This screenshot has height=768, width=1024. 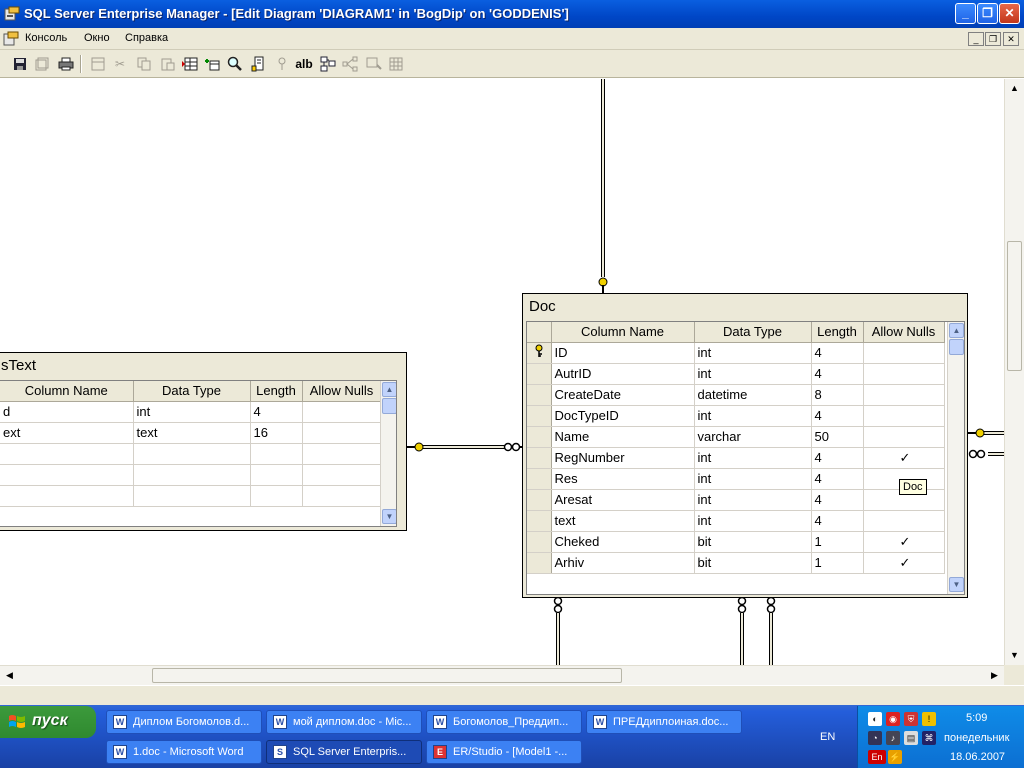 I want to click on shield-icon: ⛨, so click(x=911, y=719).